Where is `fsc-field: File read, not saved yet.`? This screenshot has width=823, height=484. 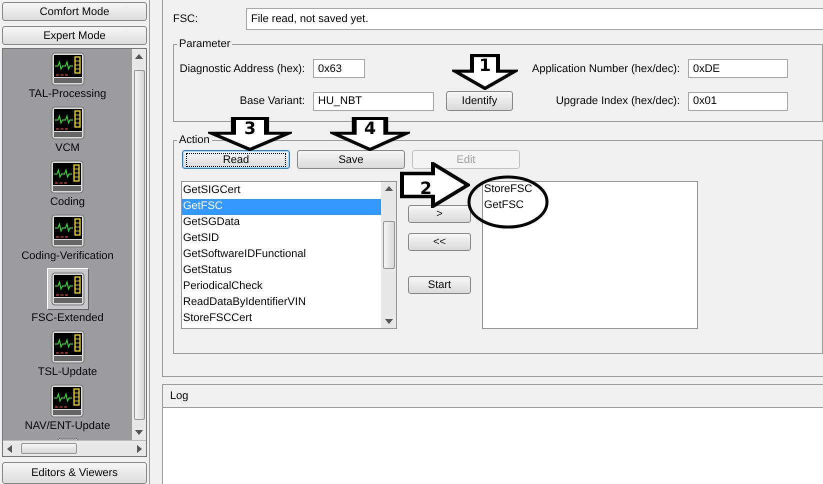 fsc-field: File read, not saved yet. is located at coordinates (534, 19).